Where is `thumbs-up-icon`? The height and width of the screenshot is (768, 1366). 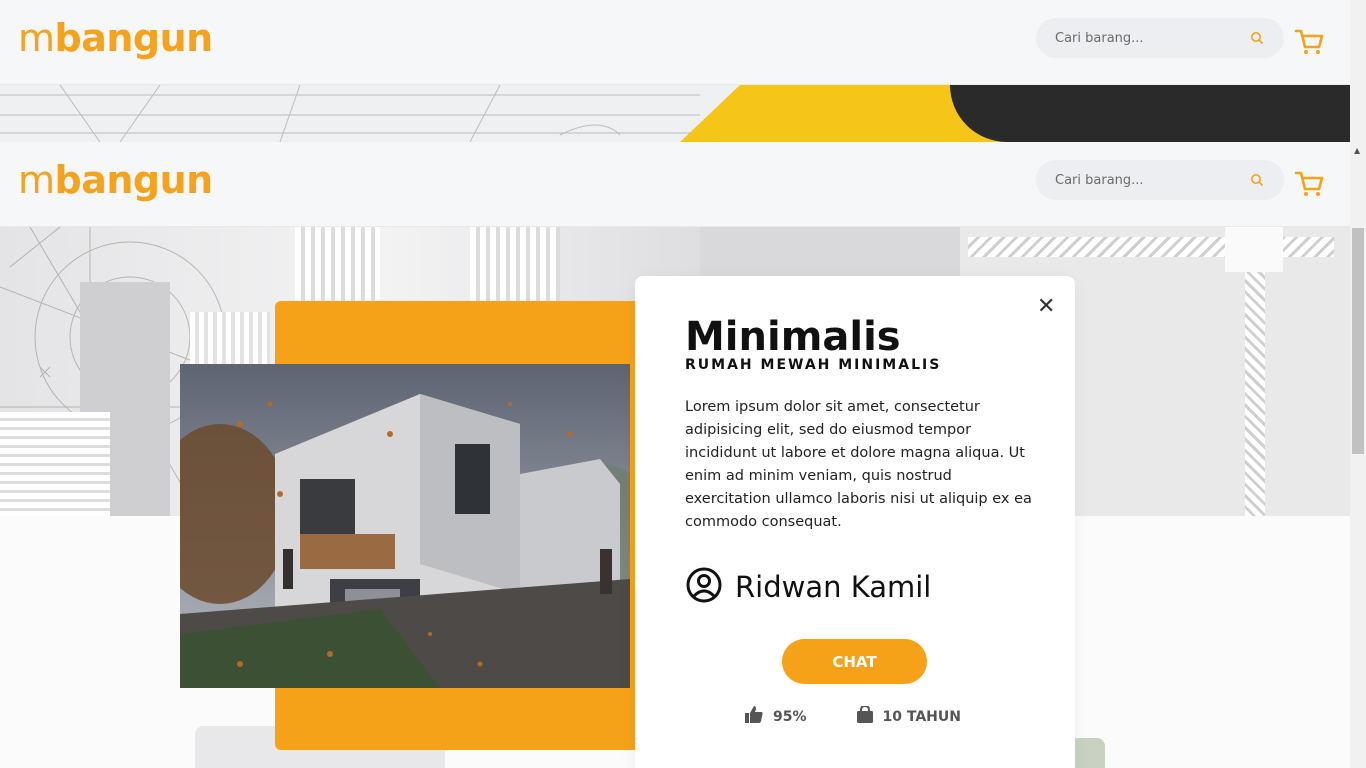
thumbs-up-icon is located at coordinates (754, 716).